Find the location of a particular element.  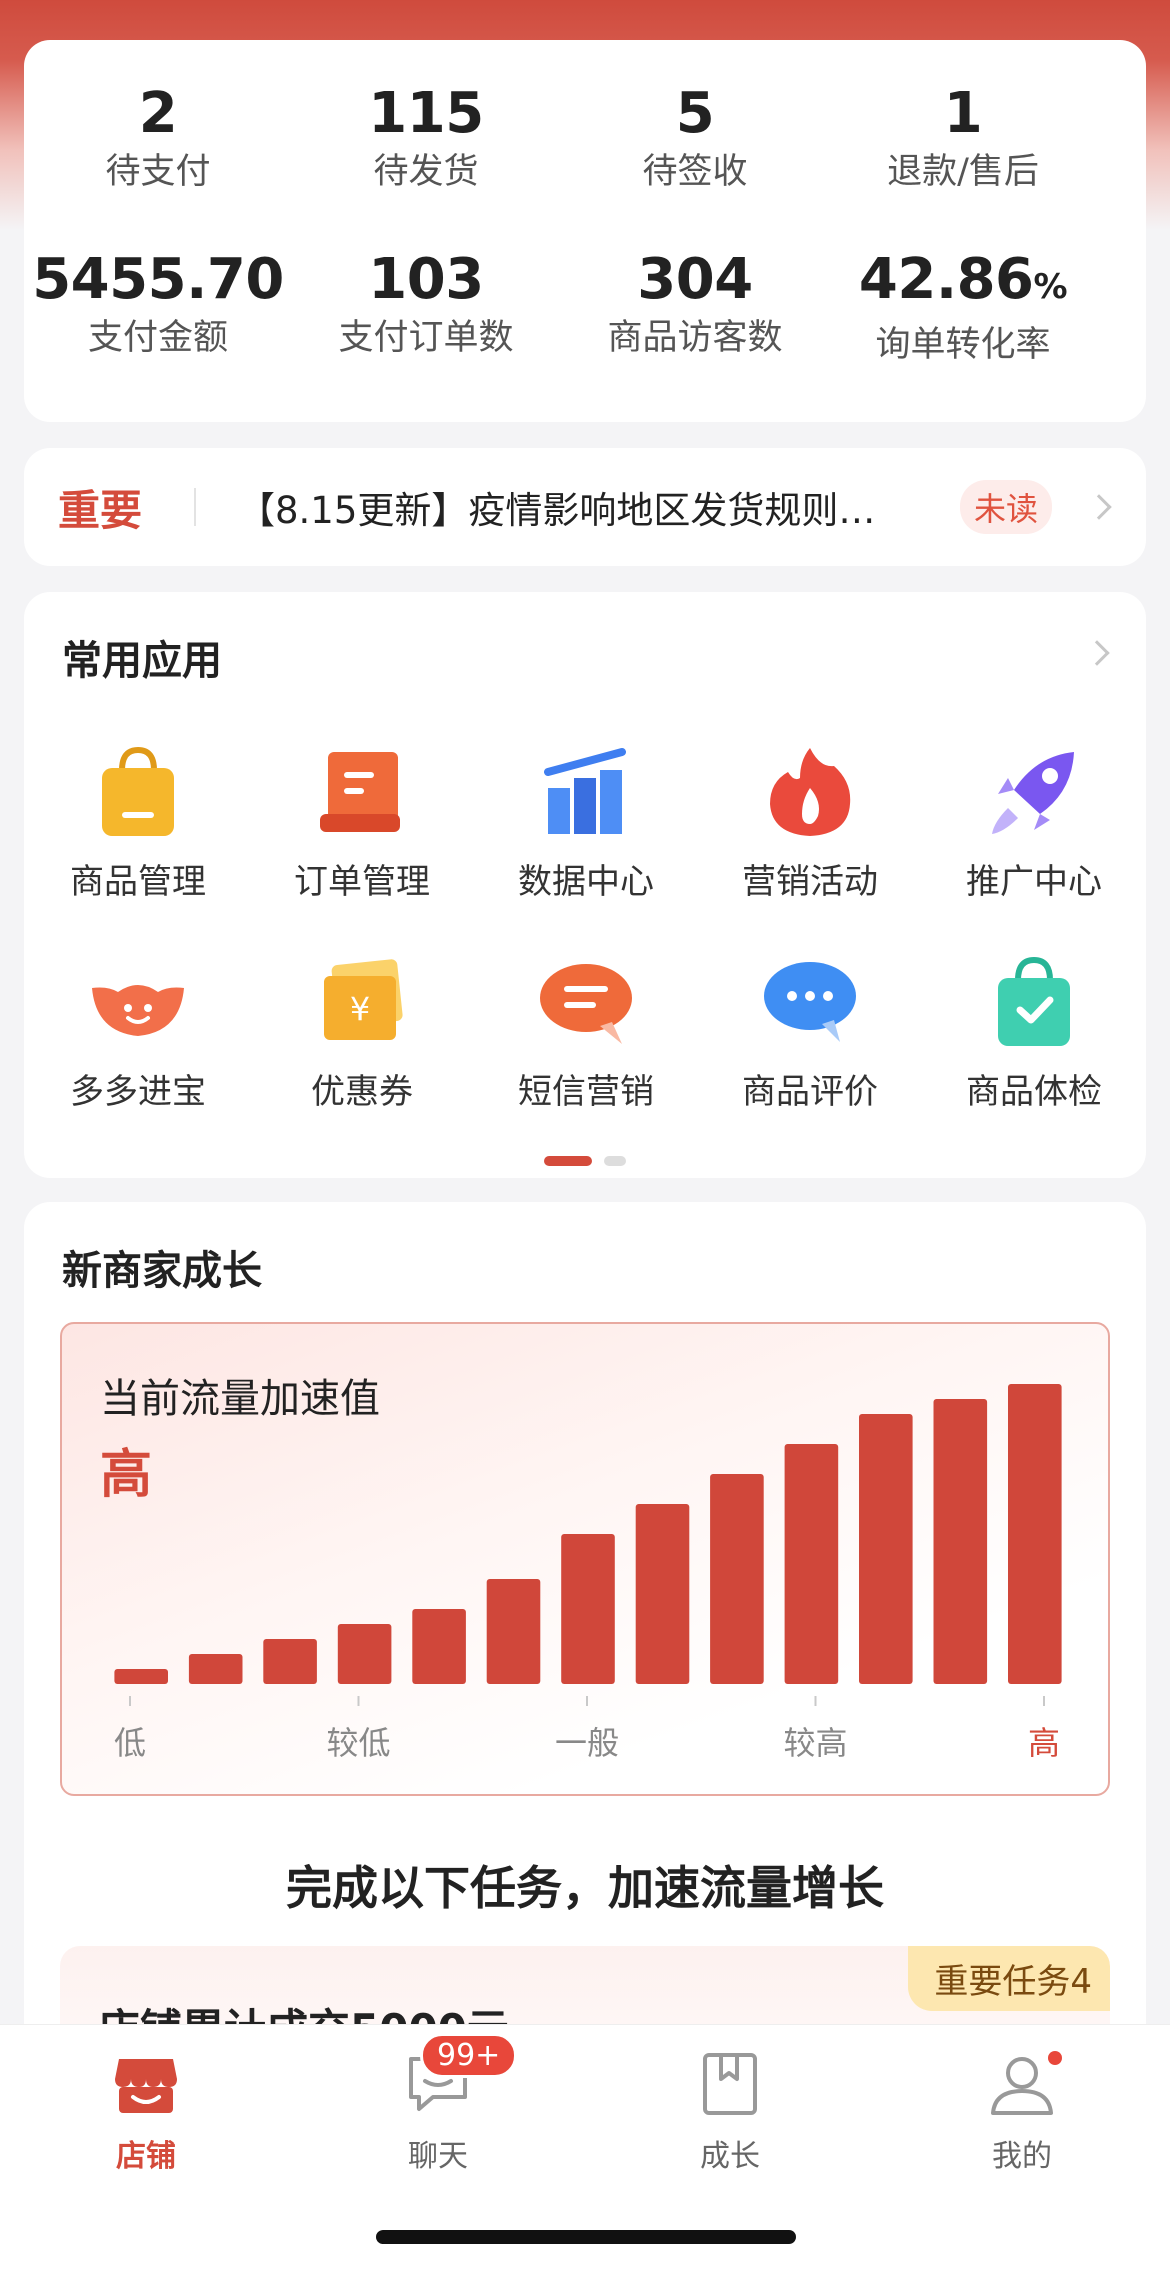

stat-label: 待签收 is located at coordinates (695, 172).